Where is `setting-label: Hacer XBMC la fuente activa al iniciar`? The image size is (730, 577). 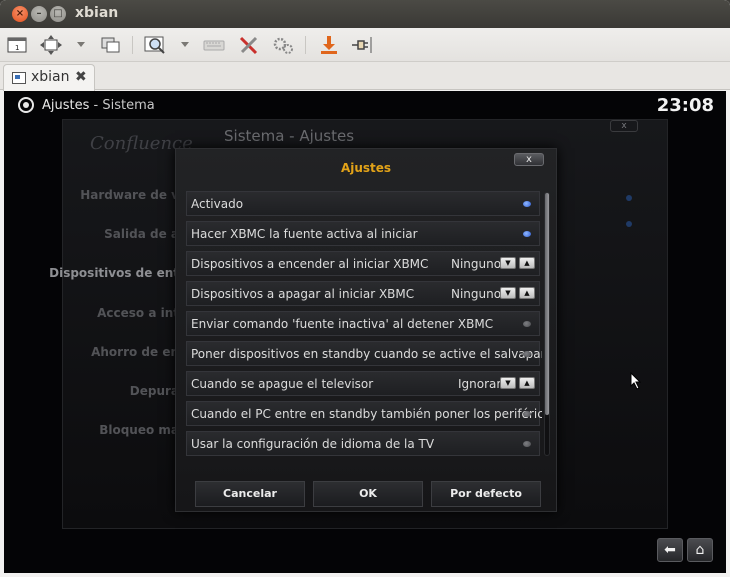
setting-label: Hacer XBMC la fuente activa al iniciar is located at coordinates (304, 234).